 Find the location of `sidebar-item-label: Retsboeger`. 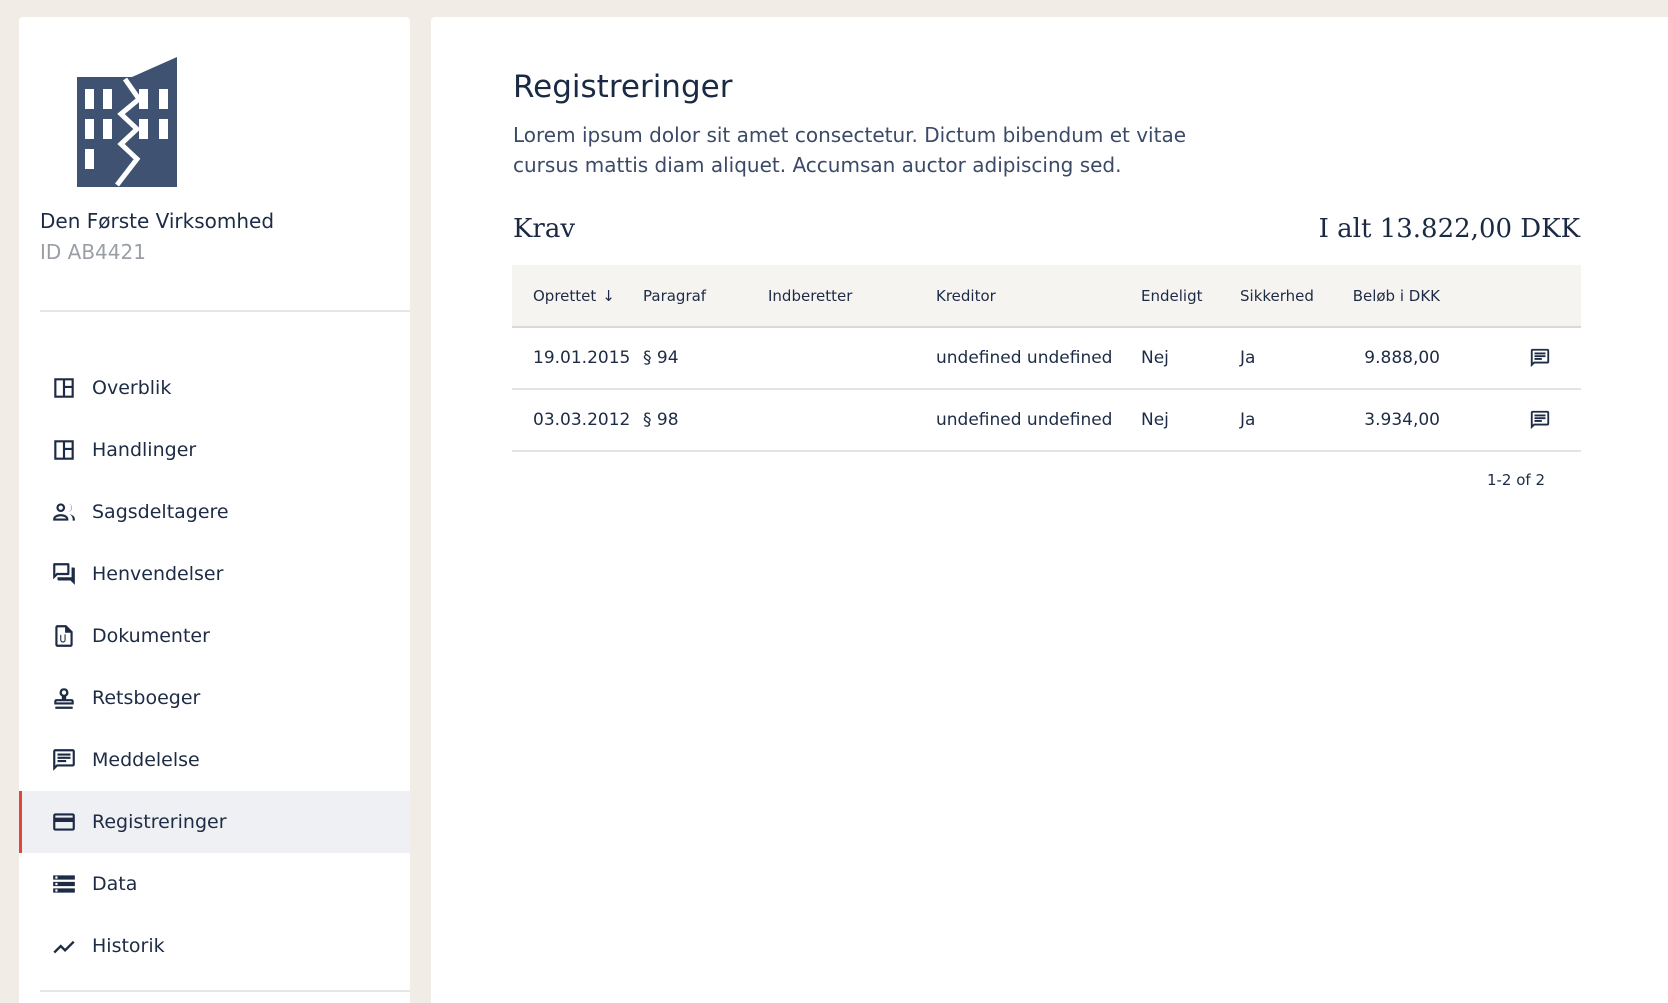

sidebar-item-label: Retsboeger is located at coordinates (146, 698).